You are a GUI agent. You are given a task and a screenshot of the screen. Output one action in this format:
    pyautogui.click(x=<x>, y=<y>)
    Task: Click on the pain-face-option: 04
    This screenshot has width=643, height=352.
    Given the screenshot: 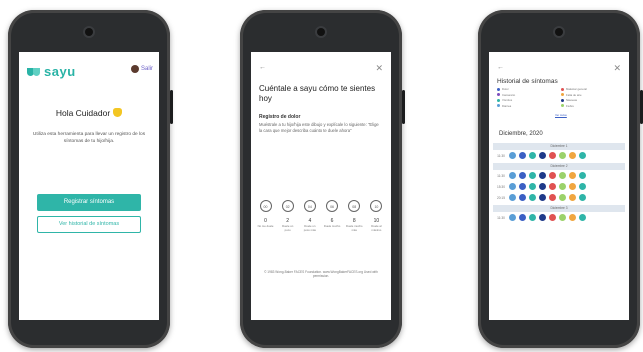 What is the action you would take?
    pyautogui.click(x=309, y=206)
    